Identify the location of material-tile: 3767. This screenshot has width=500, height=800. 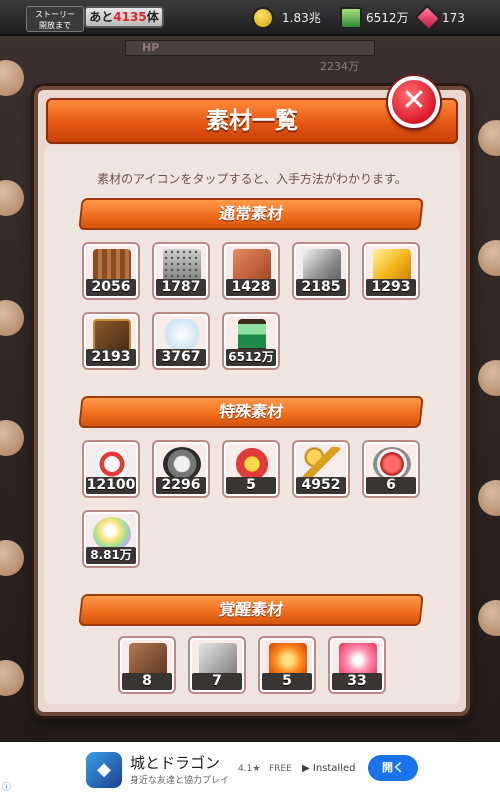
(181, 341).